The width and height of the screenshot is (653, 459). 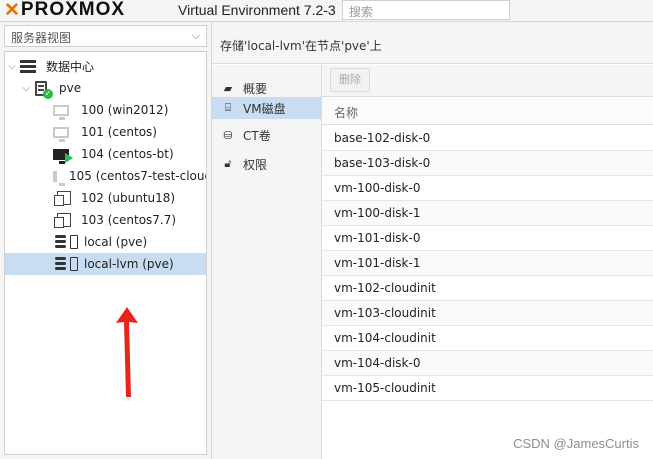 What do you see at coordinates (487, 388) in the screenshot?
I see `table-row: vm-105-cloudinit` at bounding box center [487, 388].